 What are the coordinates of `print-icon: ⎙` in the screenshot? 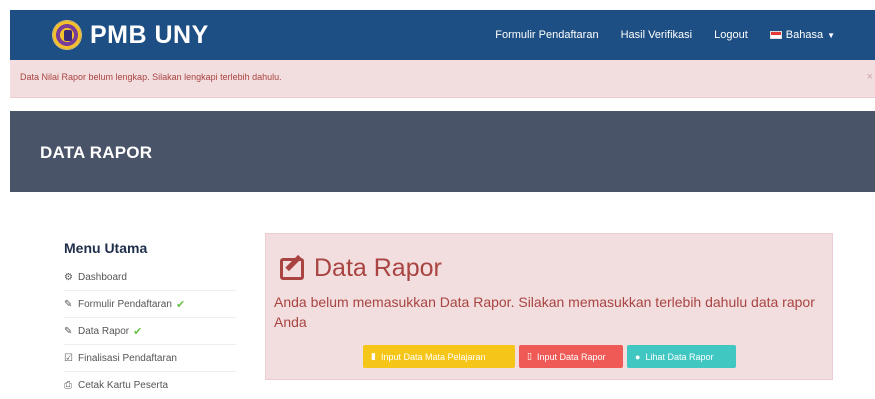 It's located at (68, 385).